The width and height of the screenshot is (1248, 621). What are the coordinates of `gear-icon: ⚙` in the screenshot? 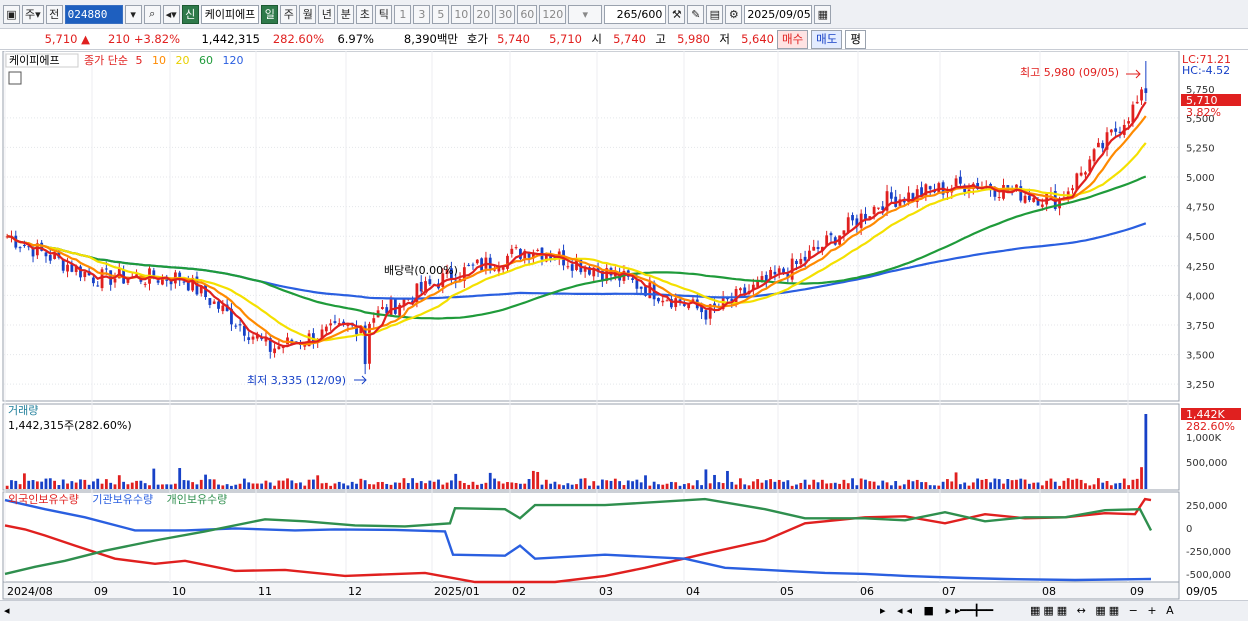 It's located at (734, 14).